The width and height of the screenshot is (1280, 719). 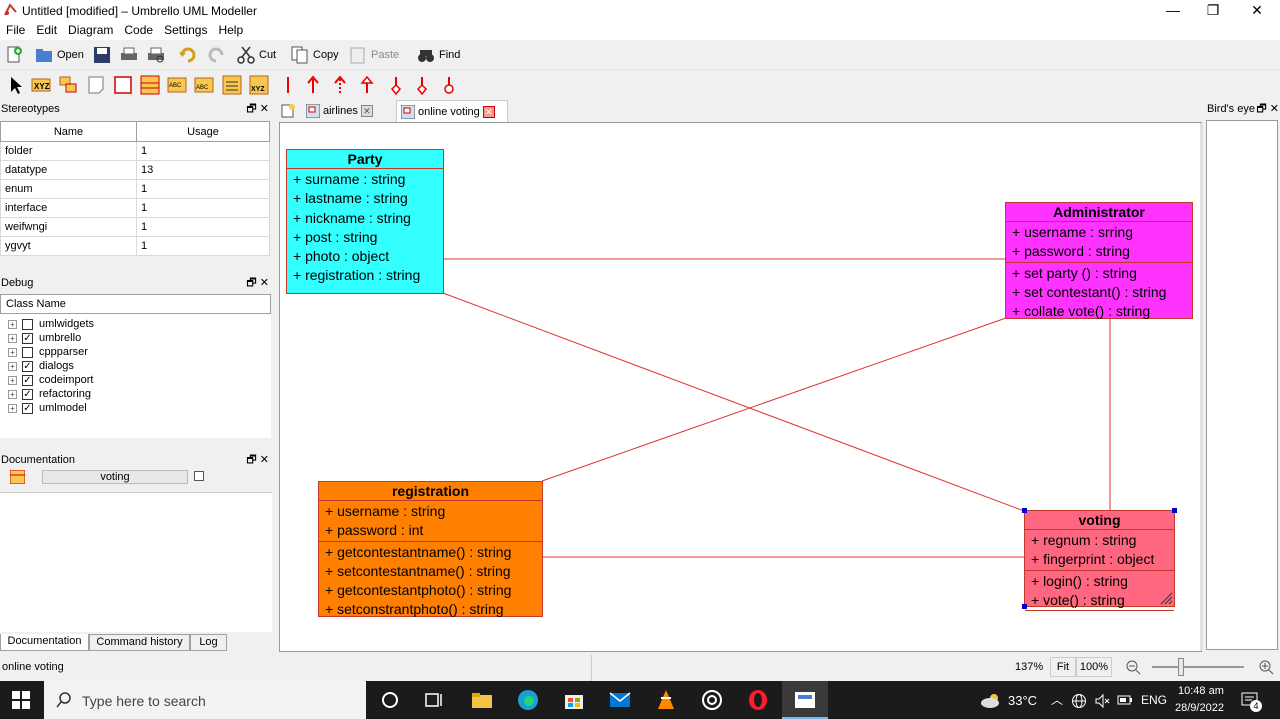 I want to click on table-row: weifwngi 1, so click(x=135, y=227).